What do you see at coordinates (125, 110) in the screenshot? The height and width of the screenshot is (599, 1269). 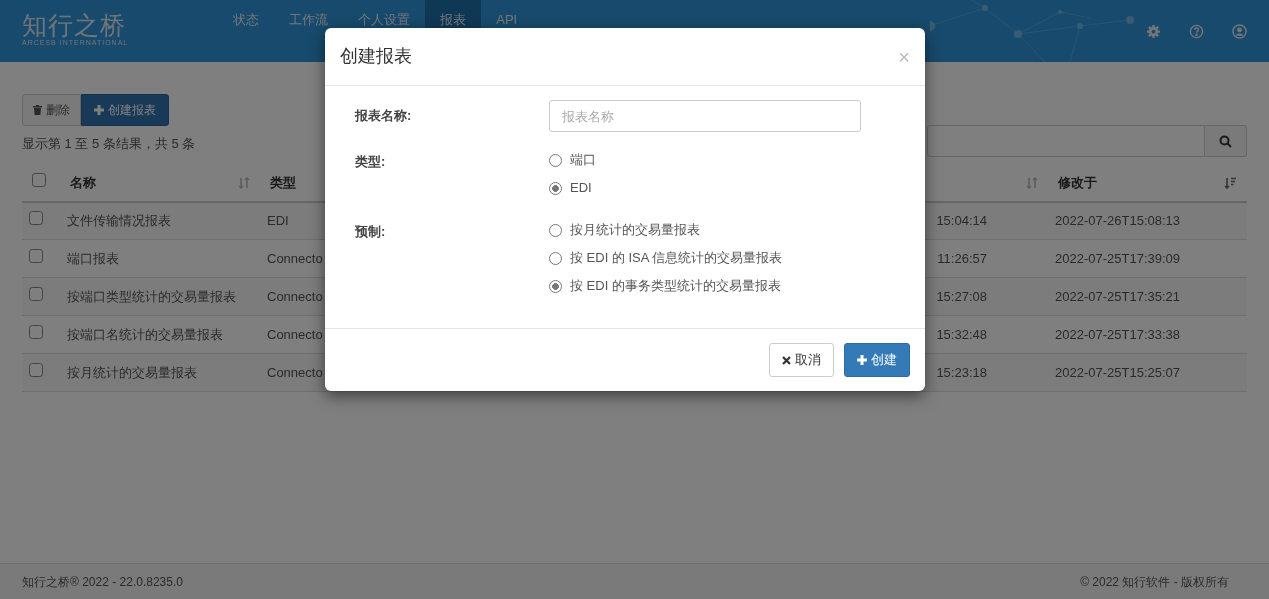 I see `create-report-button: 创建报表` at bounding box center [125, 110].